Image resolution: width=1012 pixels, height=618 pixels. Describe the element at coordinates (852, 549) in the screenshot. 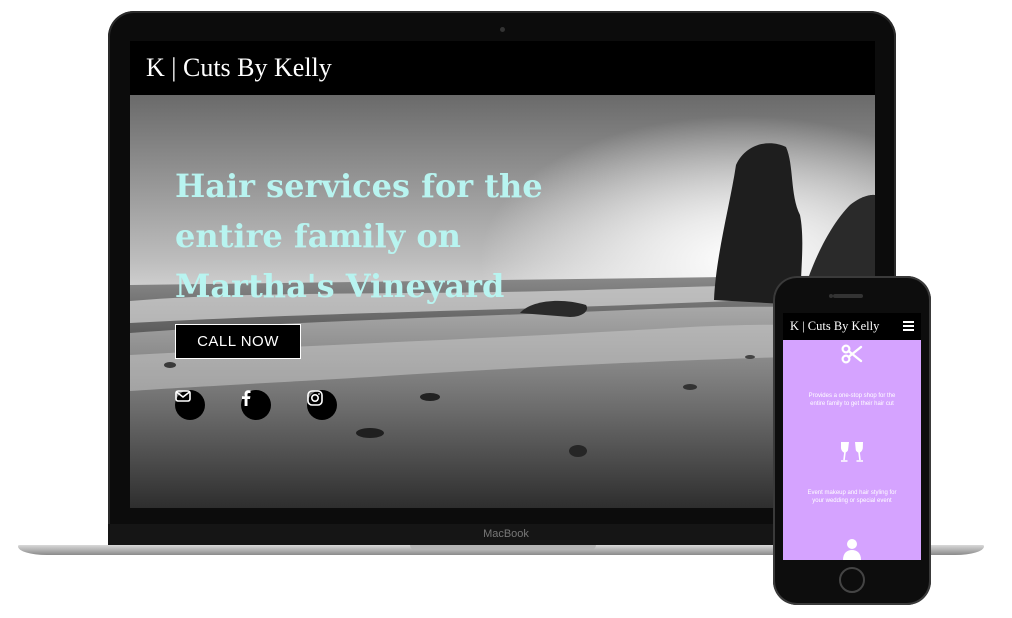

I see `person-icon` at that location.